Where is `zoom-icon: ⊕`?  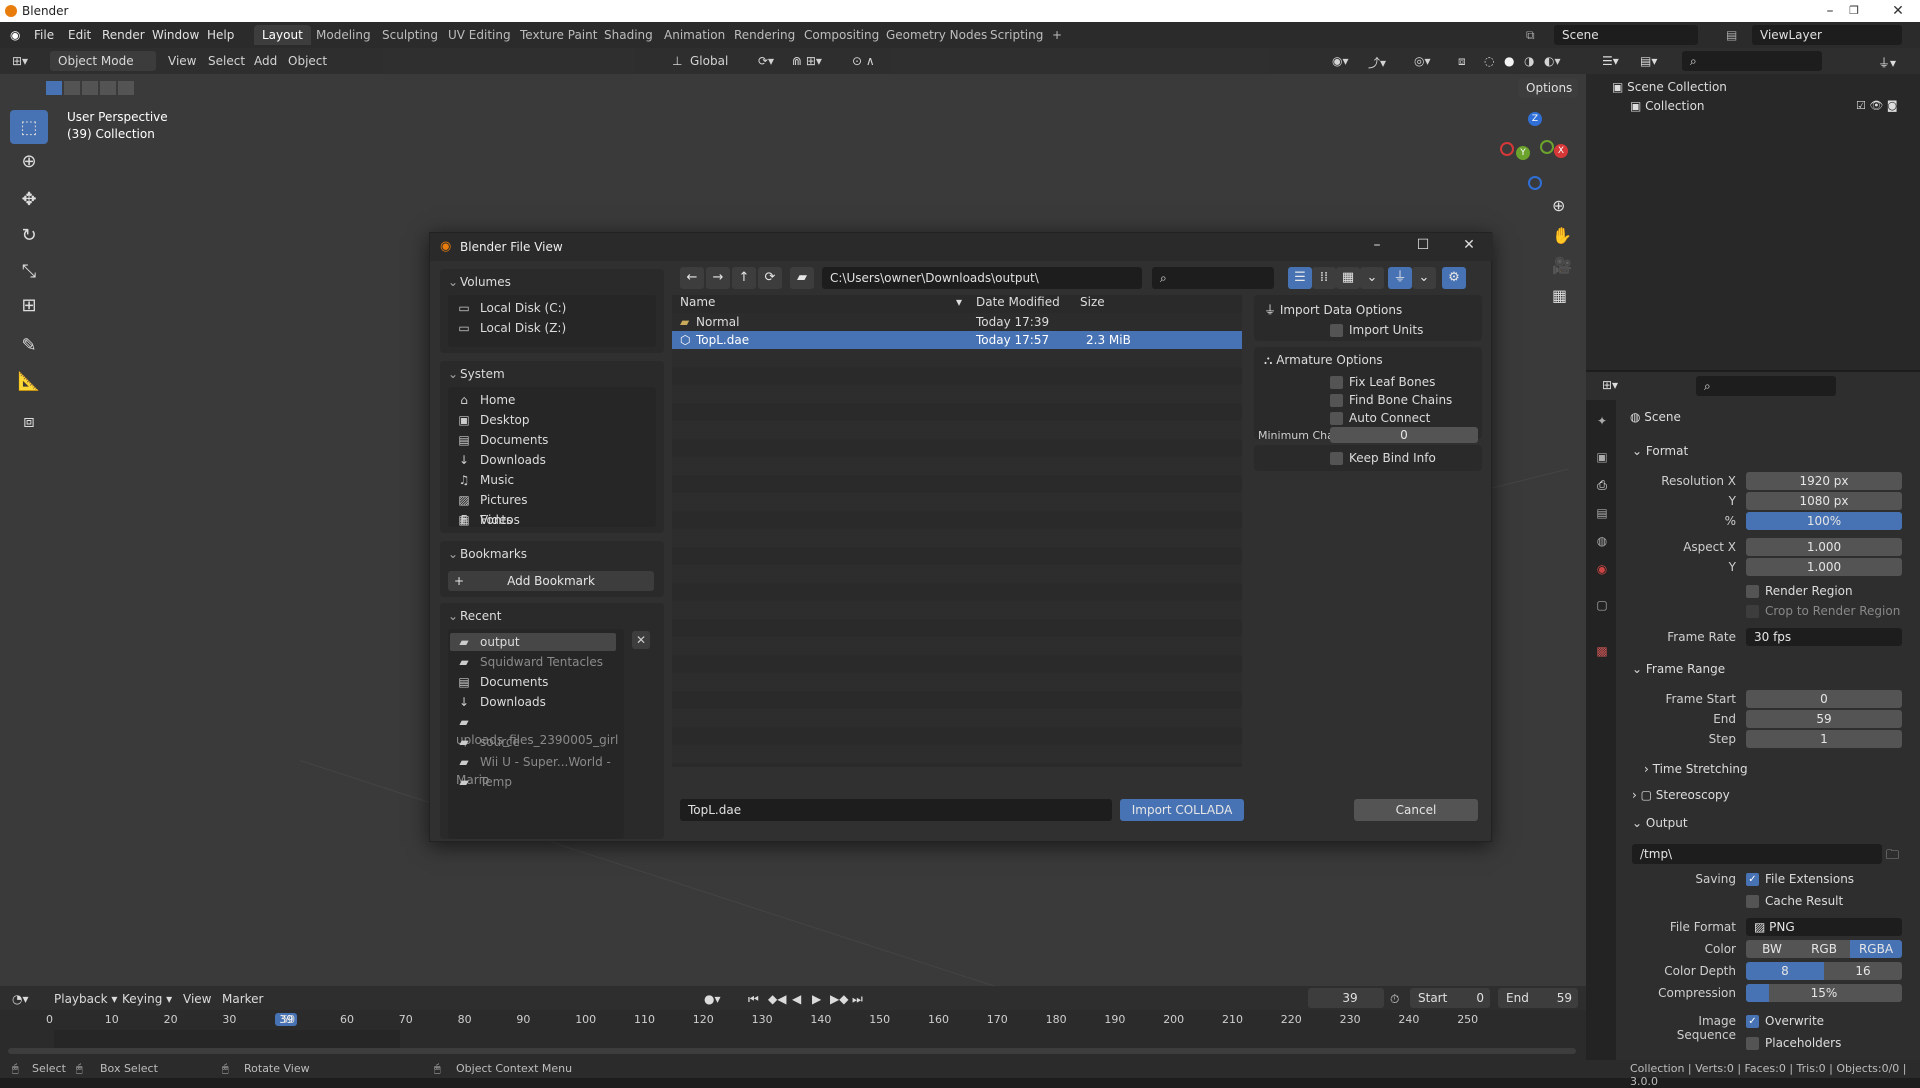
zoom-icon: ⊕ is located at coordinates (1558, 205).